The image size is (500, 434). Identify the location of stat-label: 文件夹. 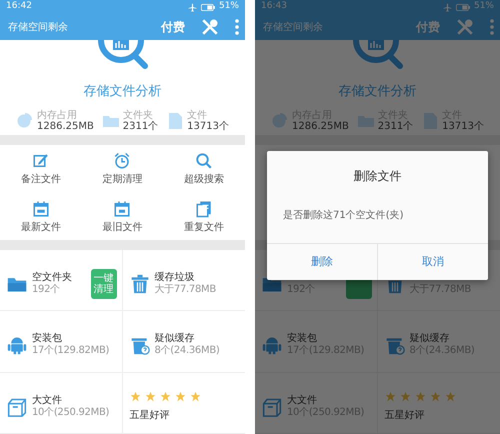
(137, 115).